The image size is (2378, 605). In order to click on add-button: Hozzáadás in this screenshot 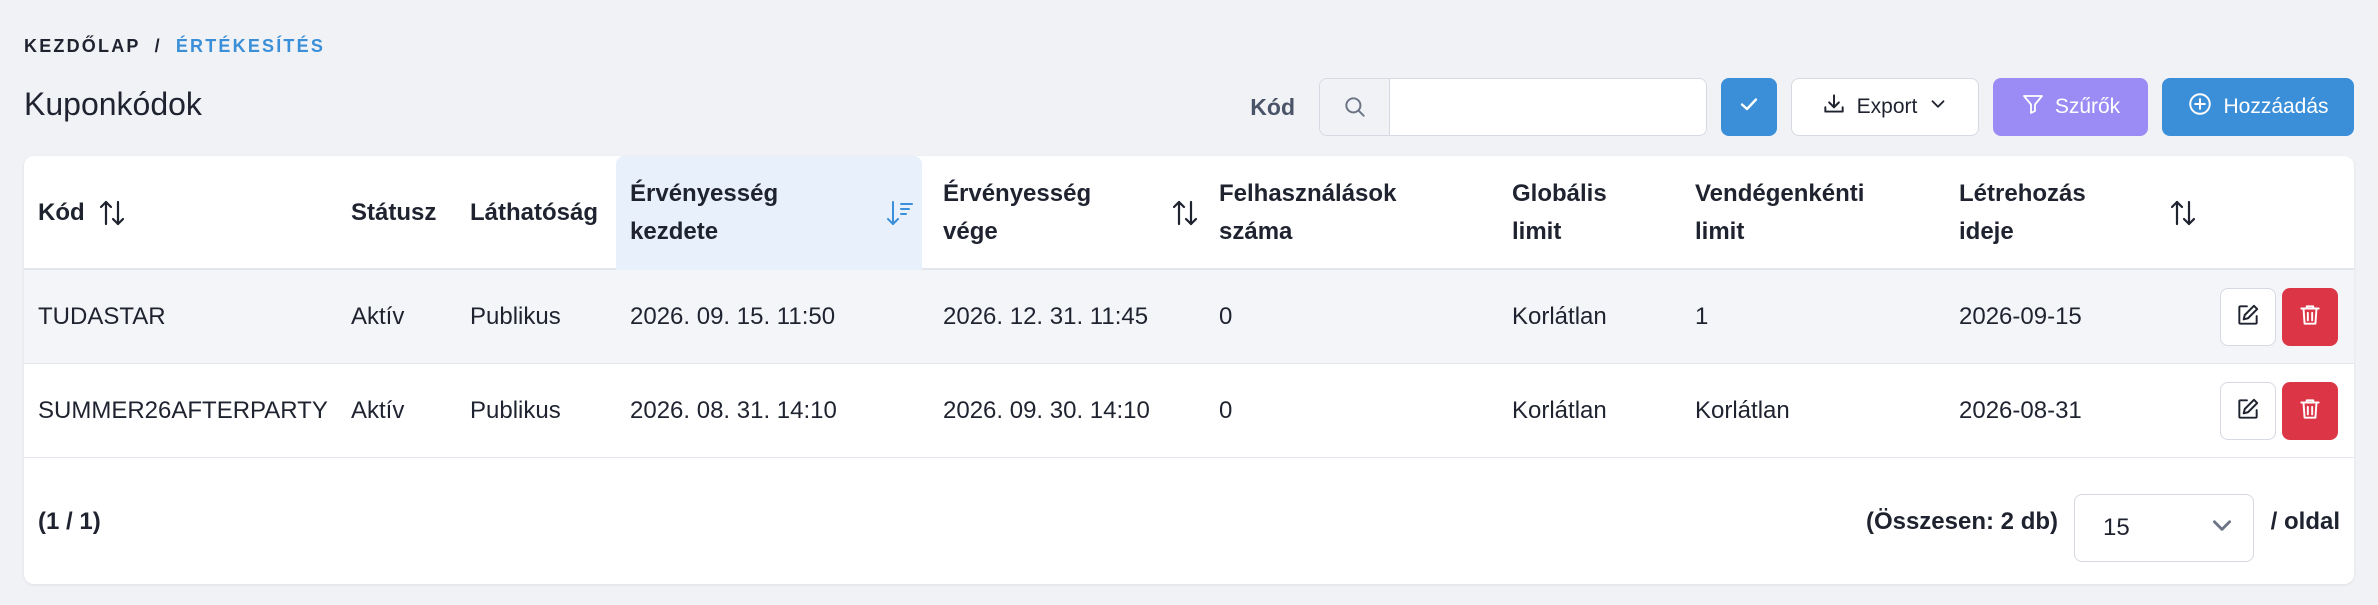, I will do `click(2258, 107)`.